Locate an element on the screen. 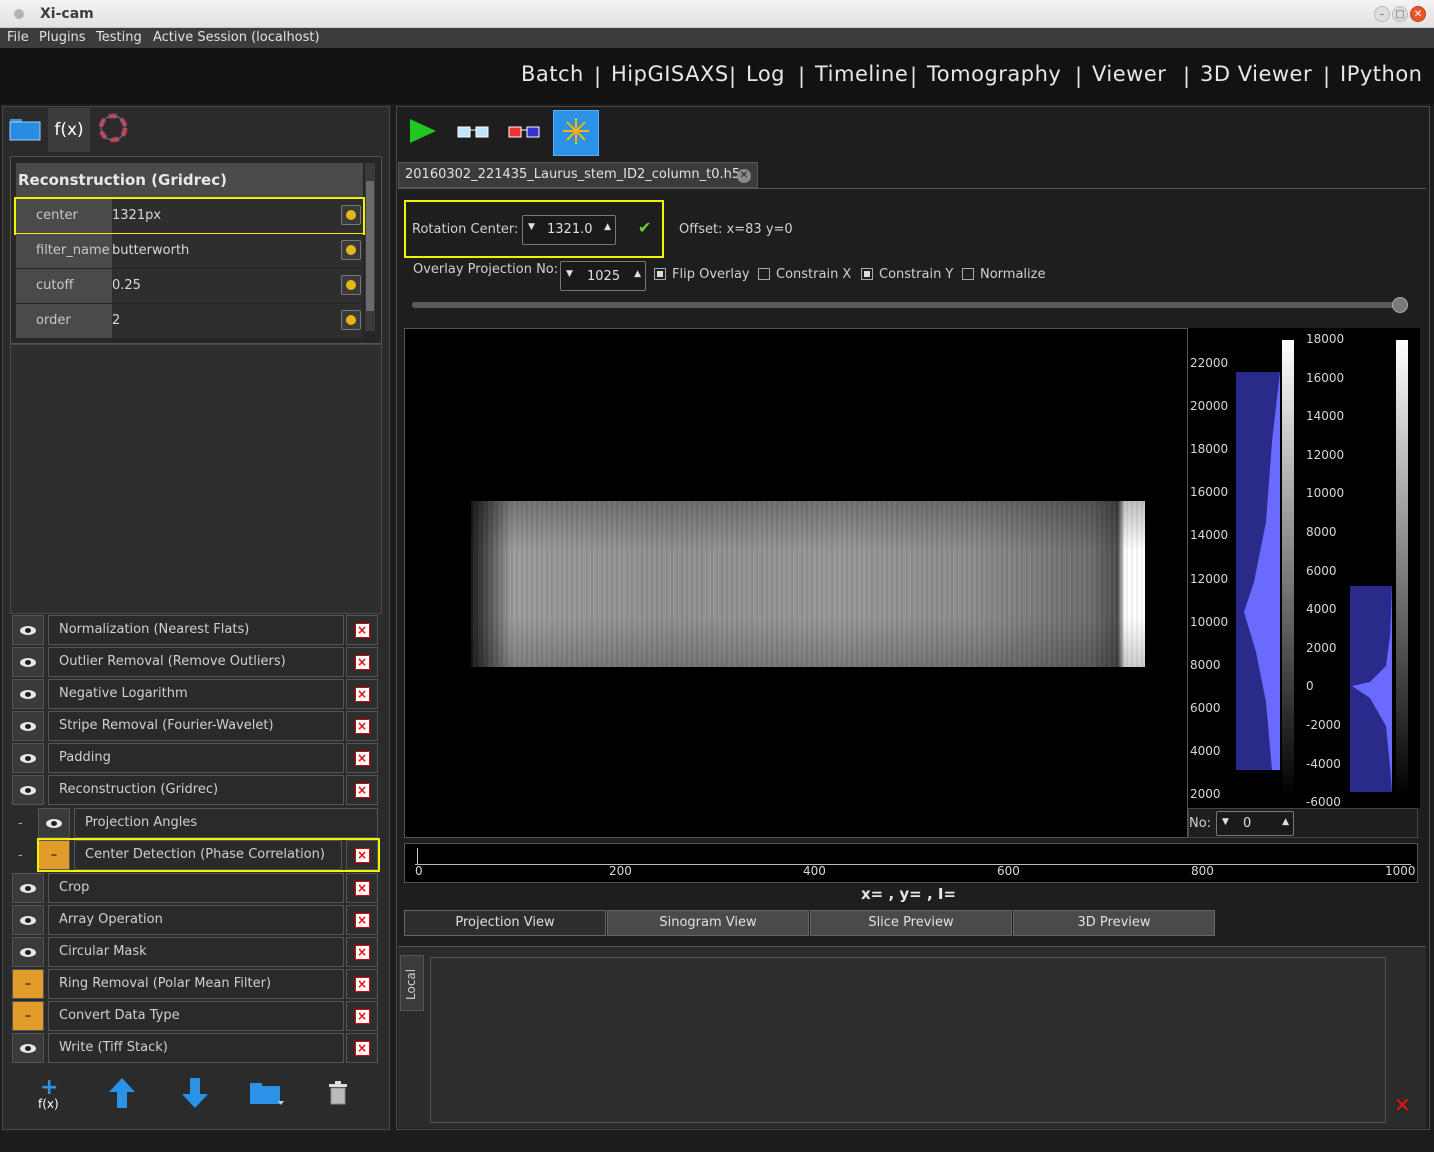 Image resolution: width=1434 pixels, height=1152 pixels. nav-hipgisaxs: HipGISAXS is located at coordinates (670, 74).